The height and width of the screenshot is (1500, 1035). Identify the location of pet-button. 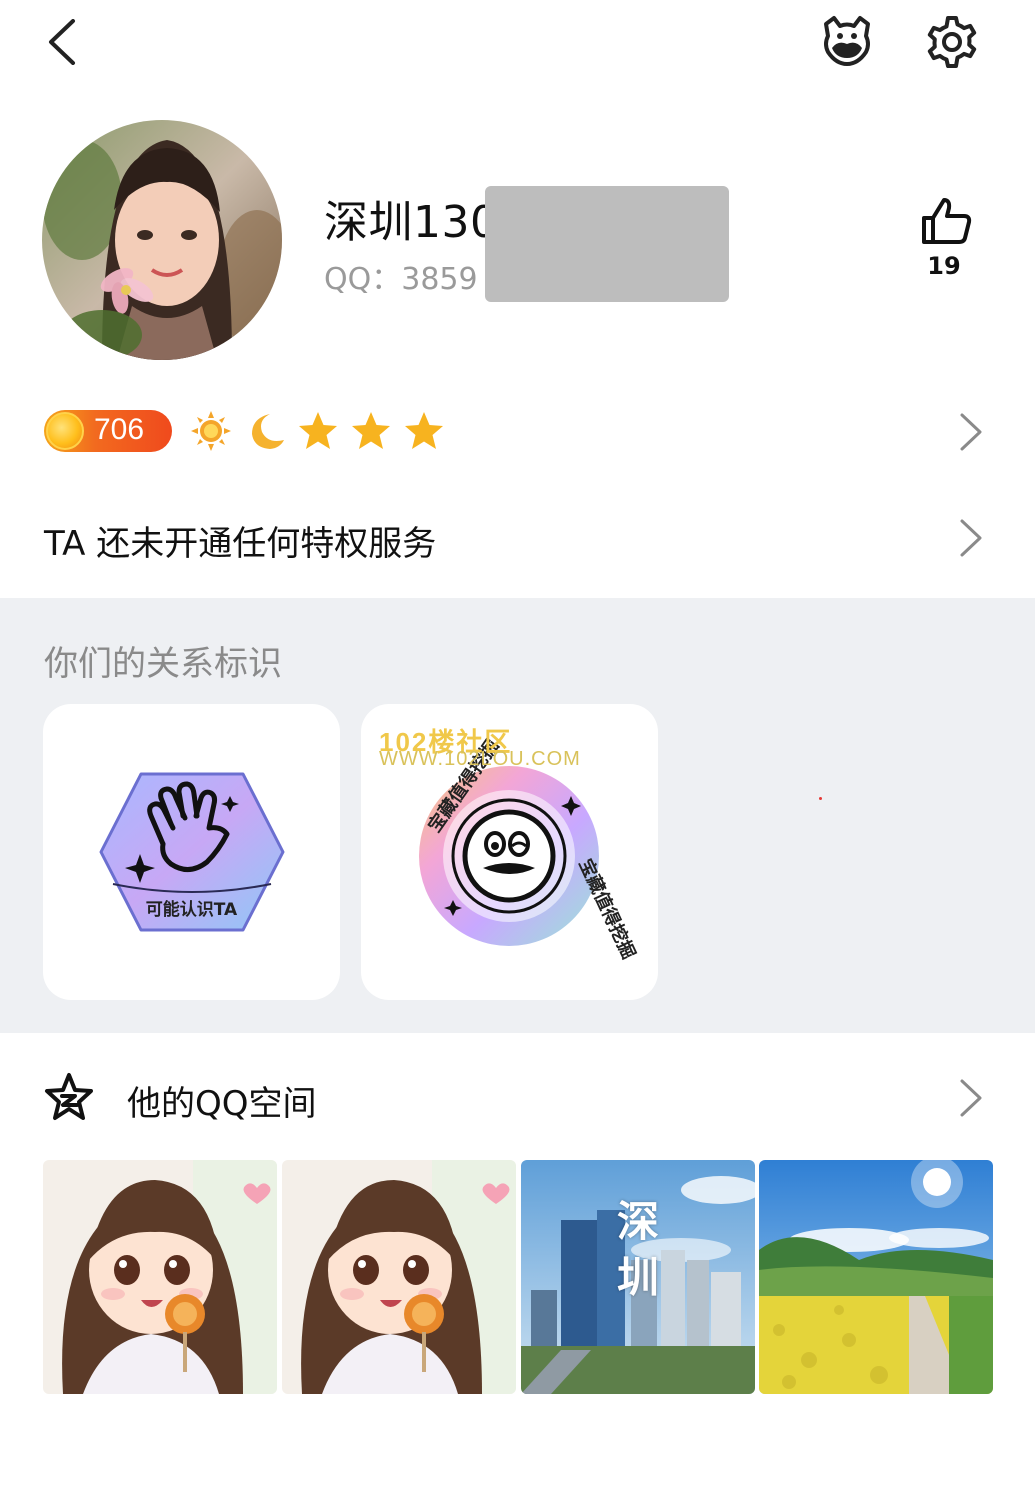
(847, 42).